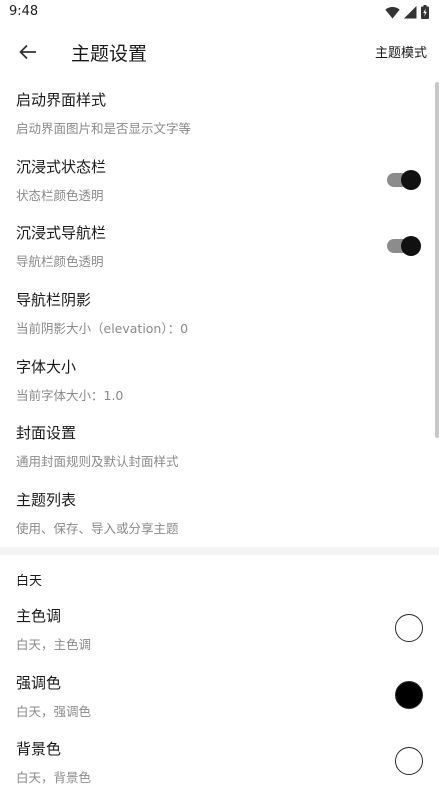 The height and width of the screenshot is (796, 439). Describe the element at coordinates (54, 711) in the screenshot. I see `color-subtitle: 白天，强调色` at that location.